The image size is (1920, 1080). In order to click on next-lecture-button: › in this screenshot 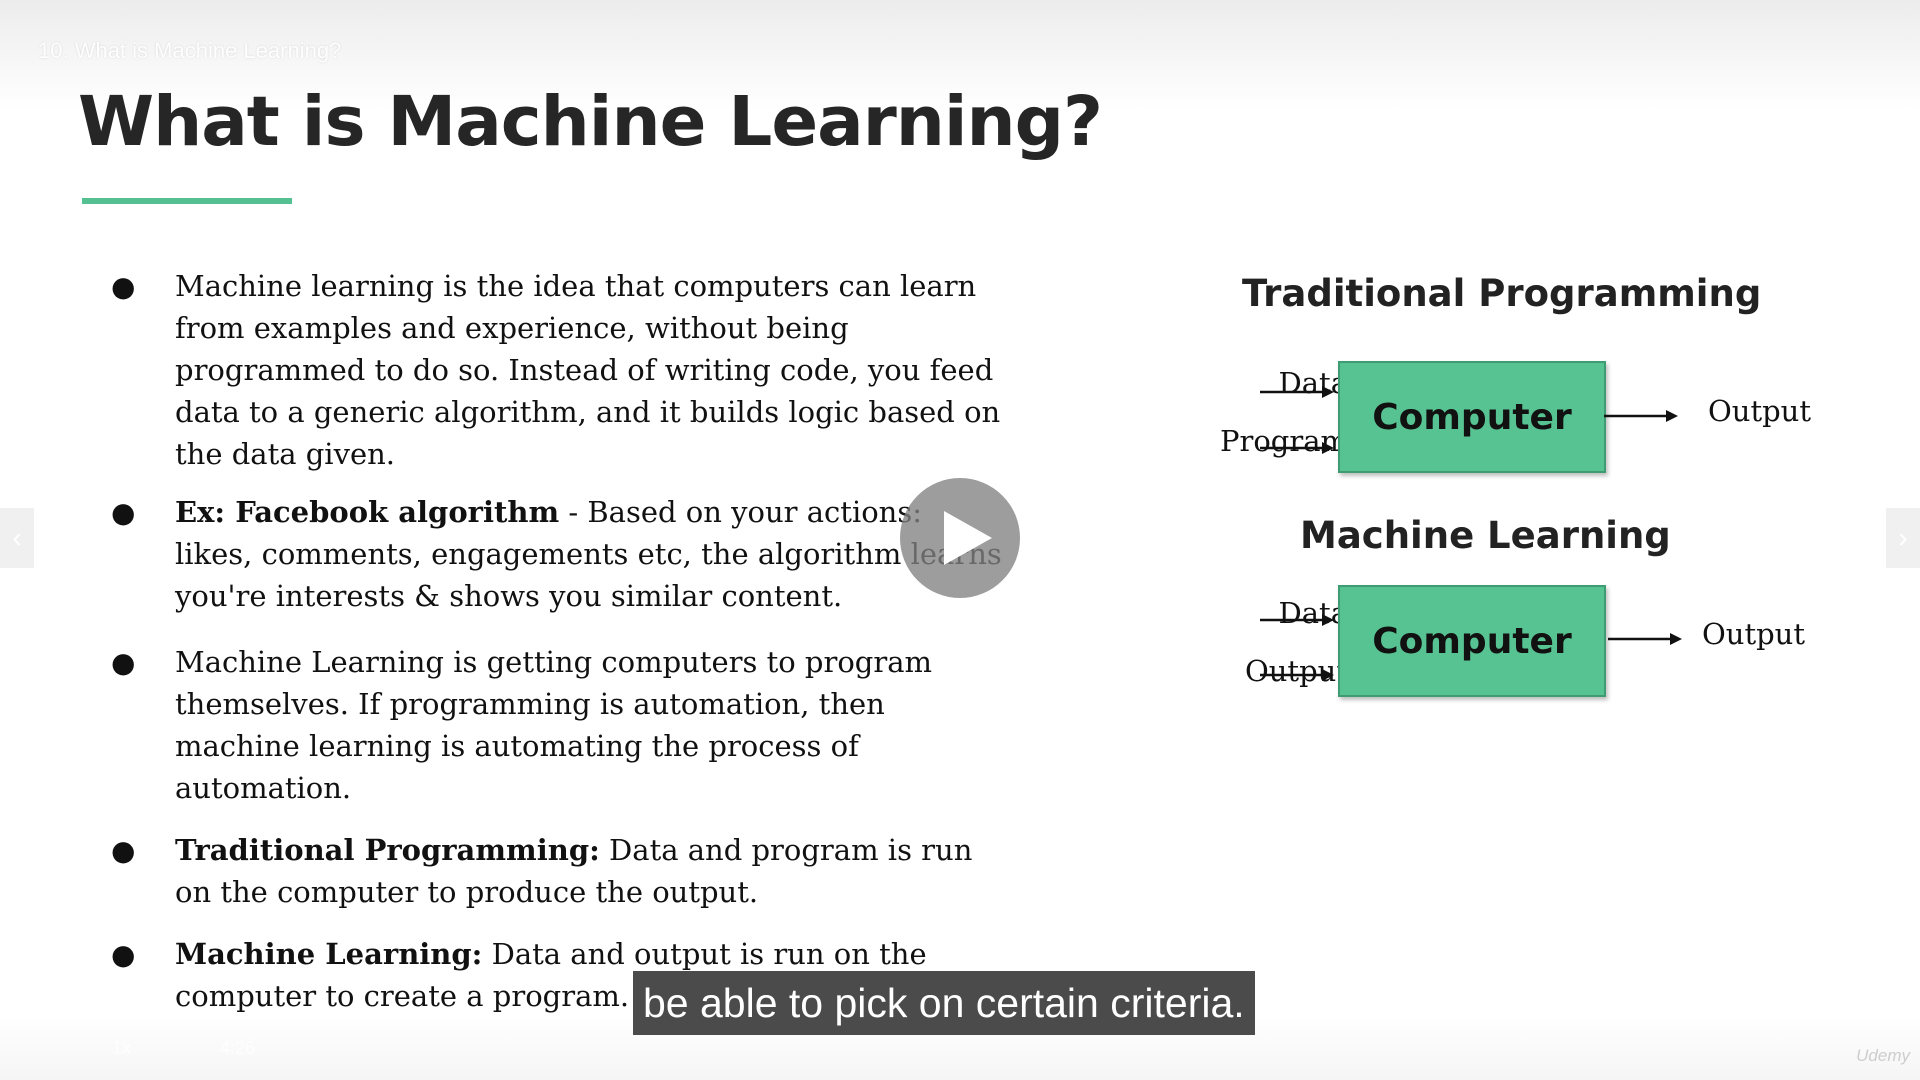, I will do `click(1903, 538)`.